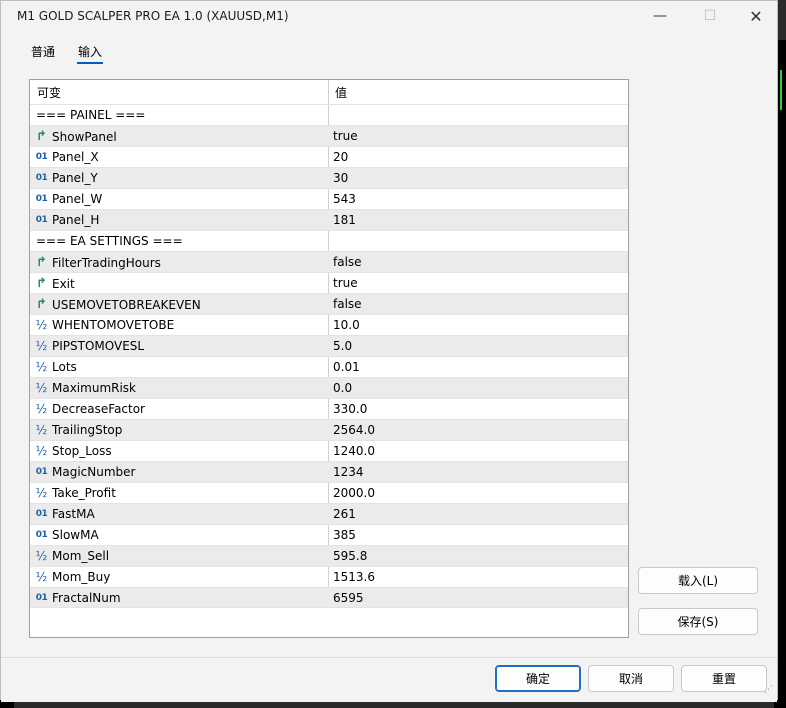 The height and width of the screenshot is (708, 786). Describe the element at coordinates (98, 409) in the screenshot. I see `variable-name: DecreaseFactor` at that location.